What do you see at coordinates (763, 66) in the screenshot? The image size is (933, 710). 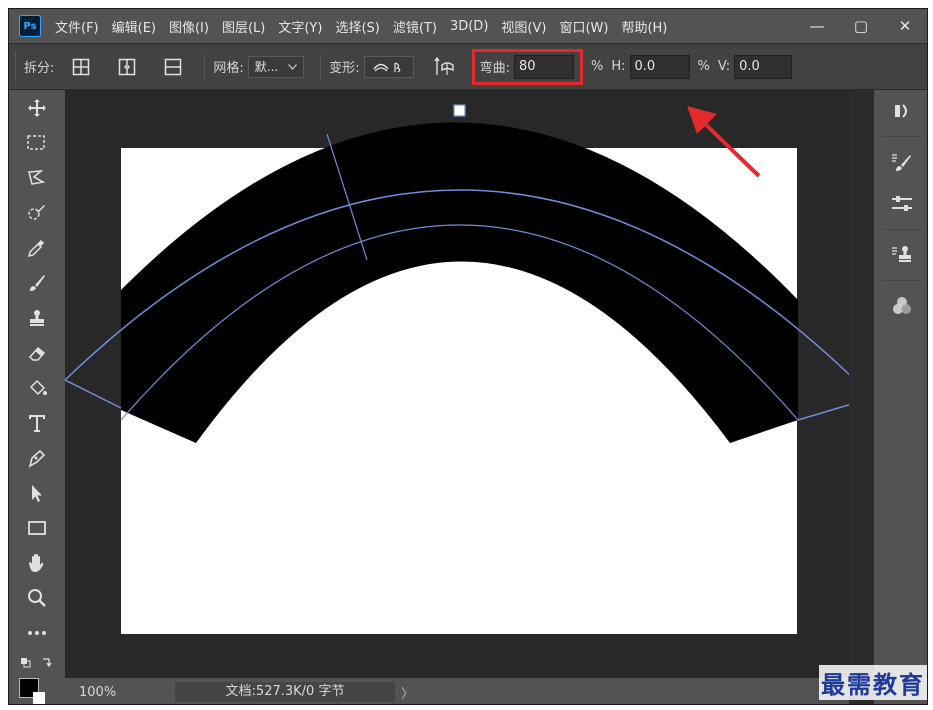 I see `vertical-distortion-input` at bounding box center [763, 66].